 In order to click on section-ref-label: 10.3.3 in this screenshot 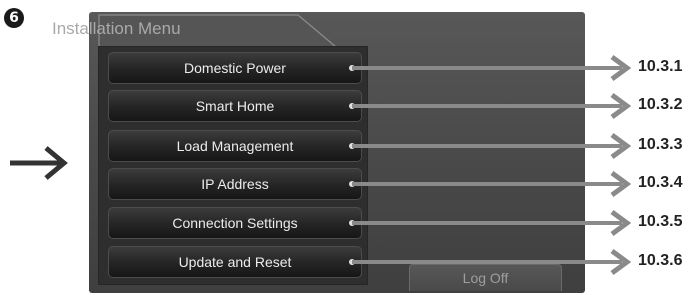, I will do `click(660, 144)`.